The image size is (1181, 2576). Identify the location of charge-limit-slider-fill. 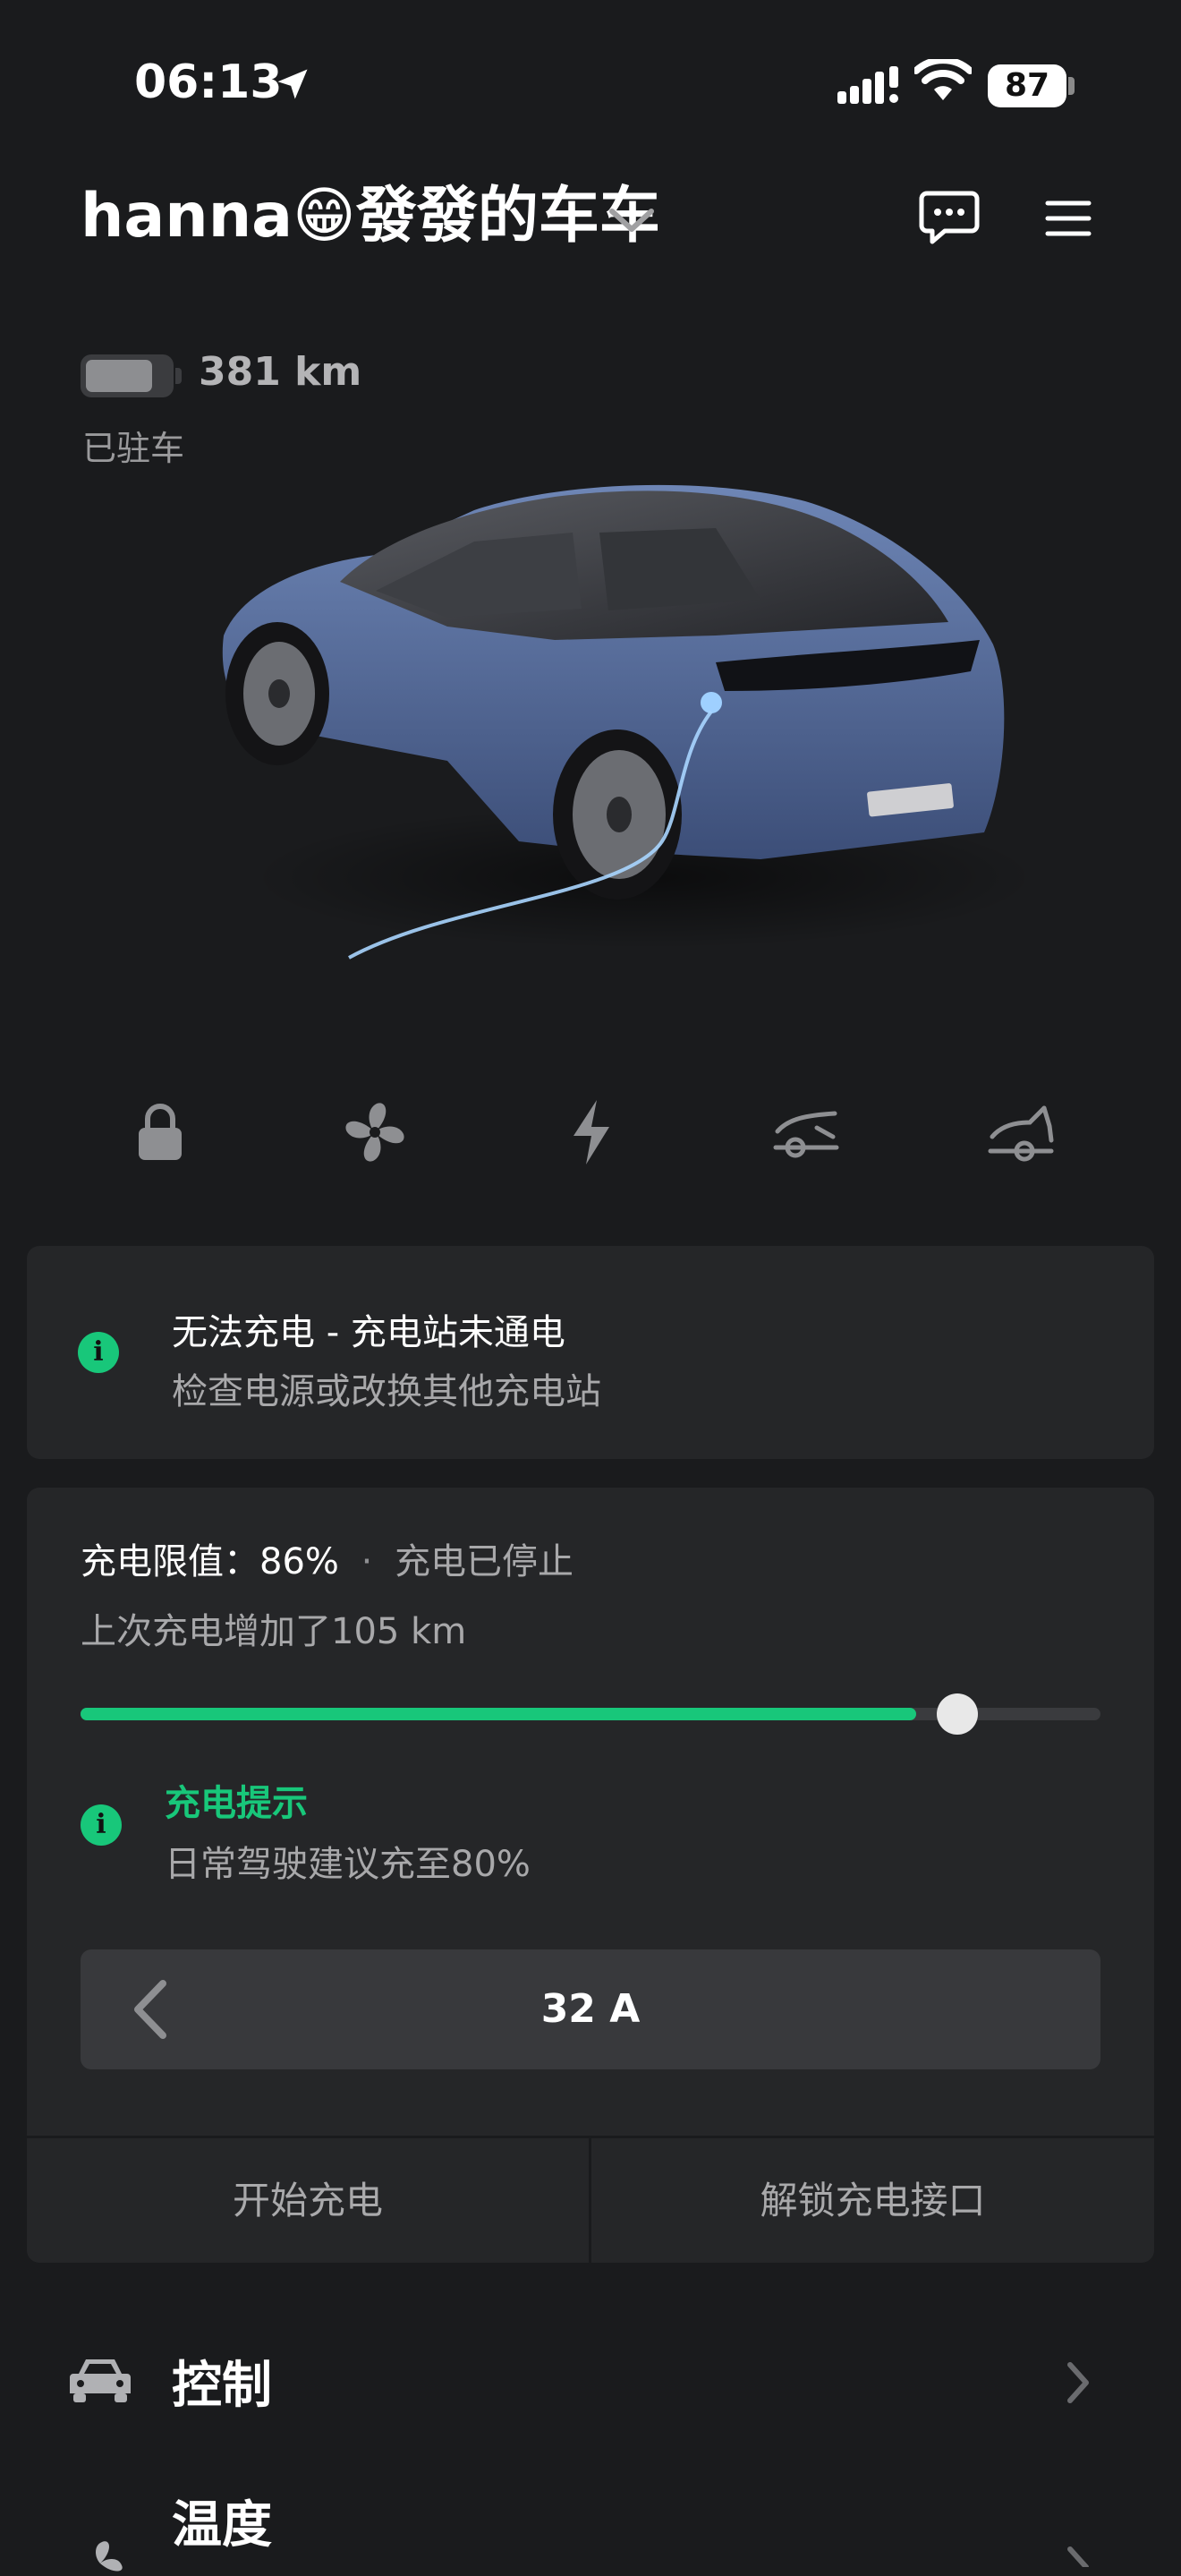
(499, 1714).